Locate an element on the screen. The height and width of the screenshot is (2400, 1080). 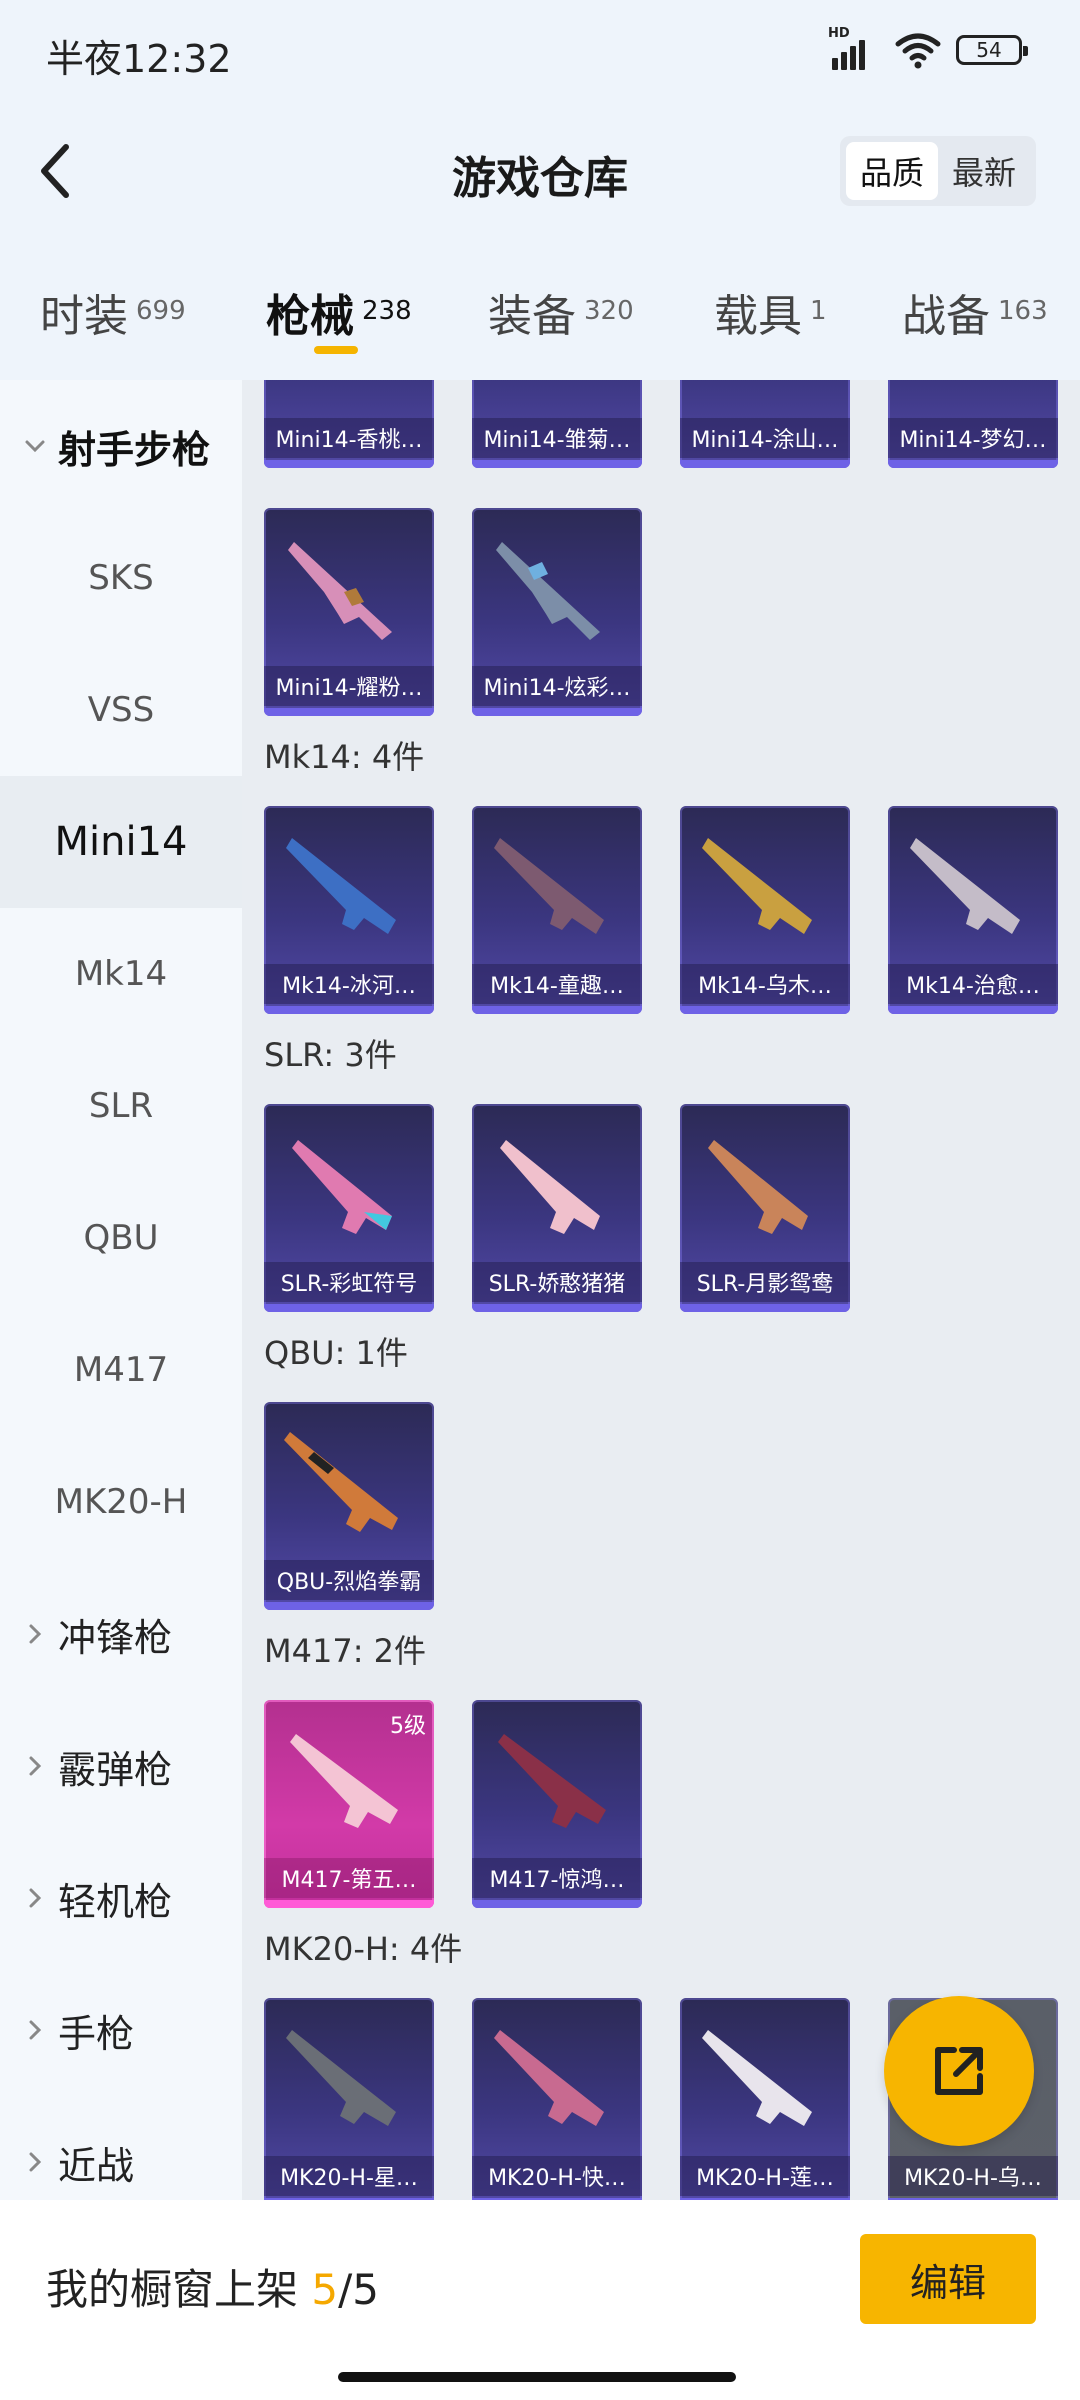
sidebar-item-slr: SLR is located at coordinates (121, 1106).